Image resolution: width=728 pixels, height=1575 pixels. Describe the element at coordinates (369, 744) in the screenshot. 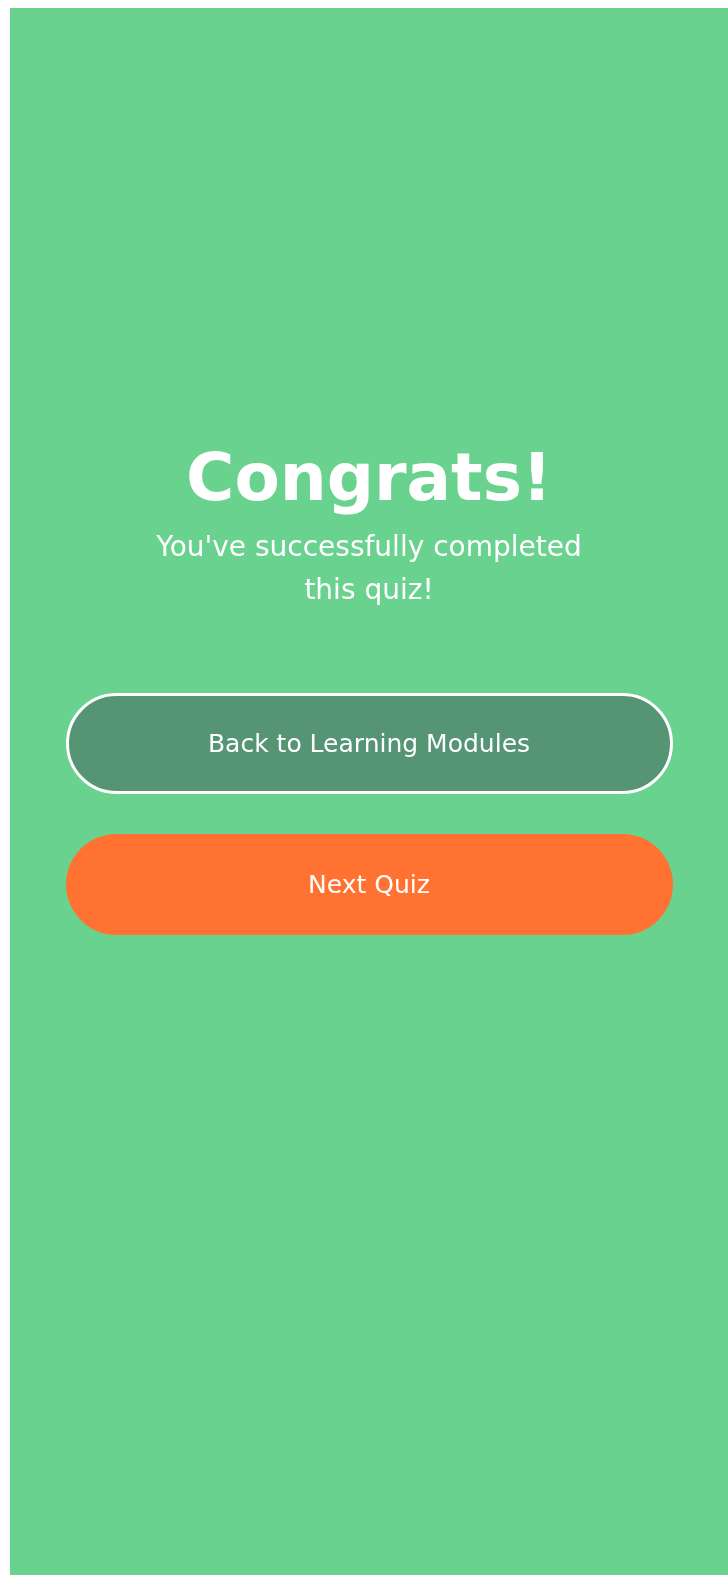

I see `action-button: Back to Learning Modules` at that location.